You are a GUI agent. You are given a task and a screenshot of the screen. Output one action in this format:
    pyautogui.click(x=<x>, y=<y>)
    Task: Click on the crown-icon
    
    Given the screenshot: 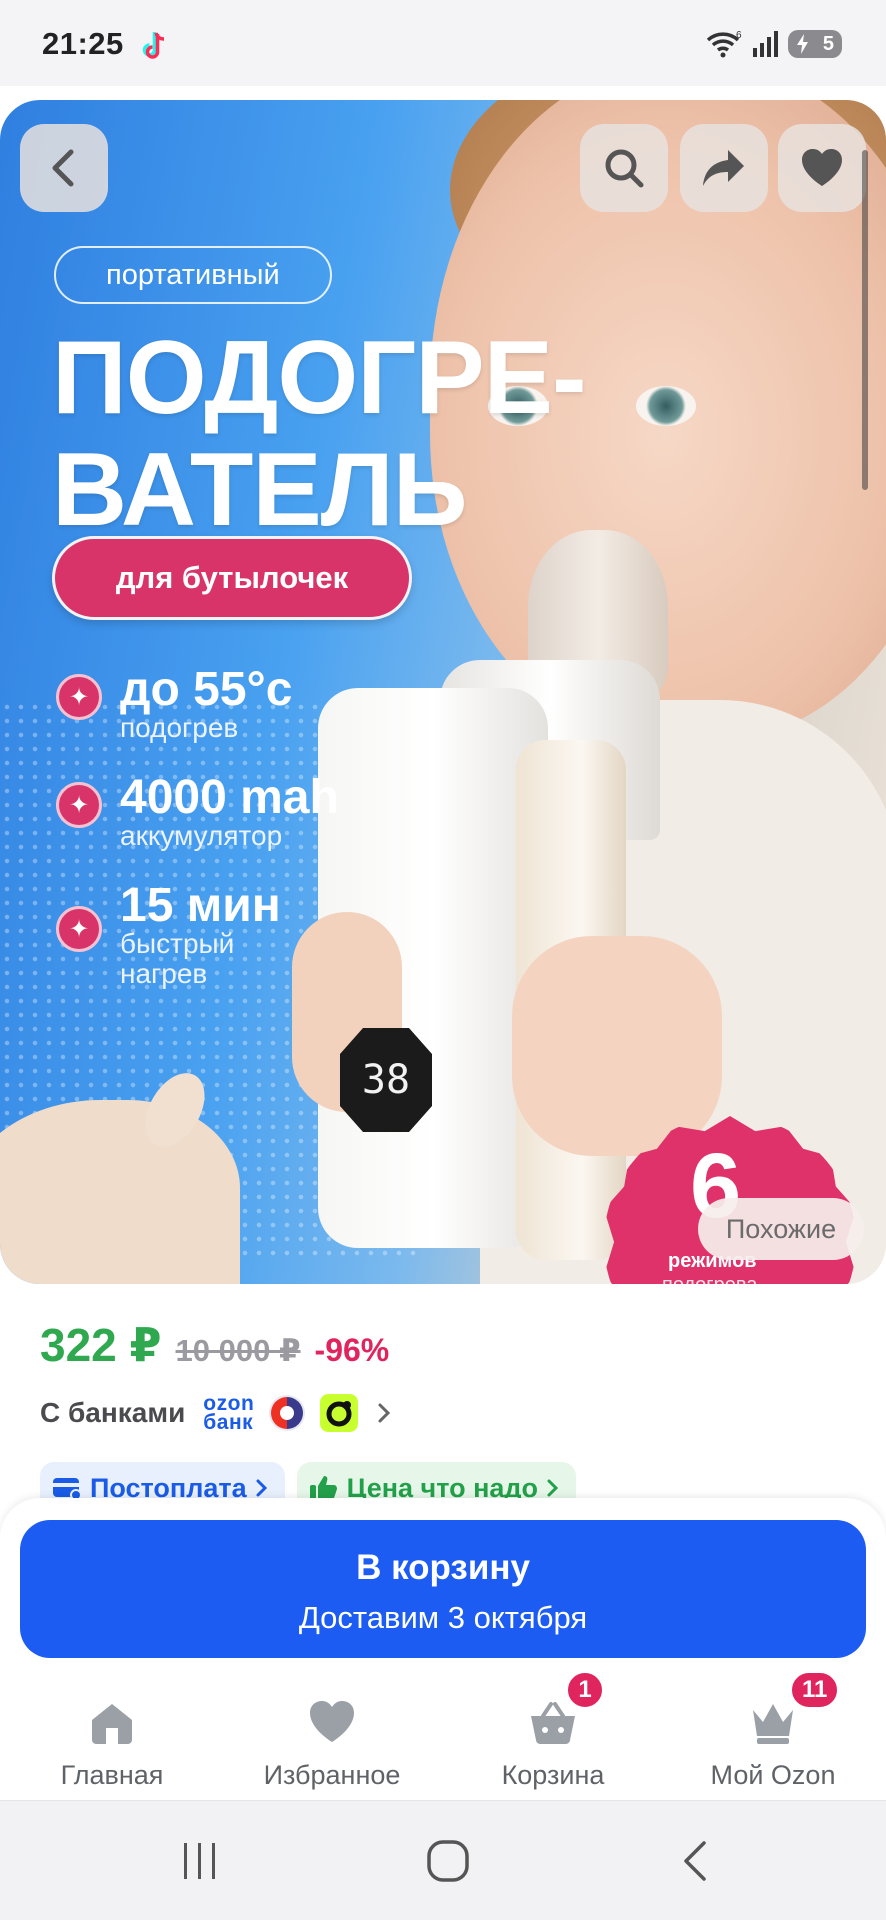 What is the action you would take?
    pyautogui.click(x=773, y=1724)
    